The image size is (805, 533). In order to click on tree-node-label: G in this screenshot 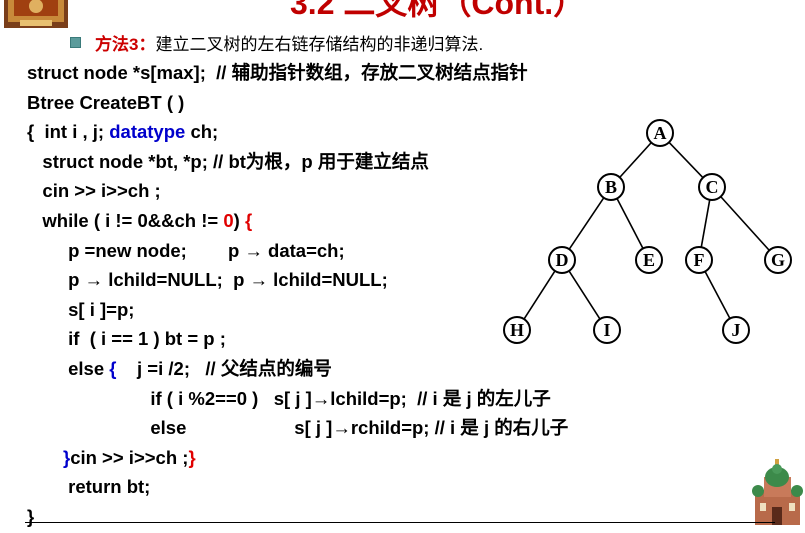, I will do `click(778, 260)`.